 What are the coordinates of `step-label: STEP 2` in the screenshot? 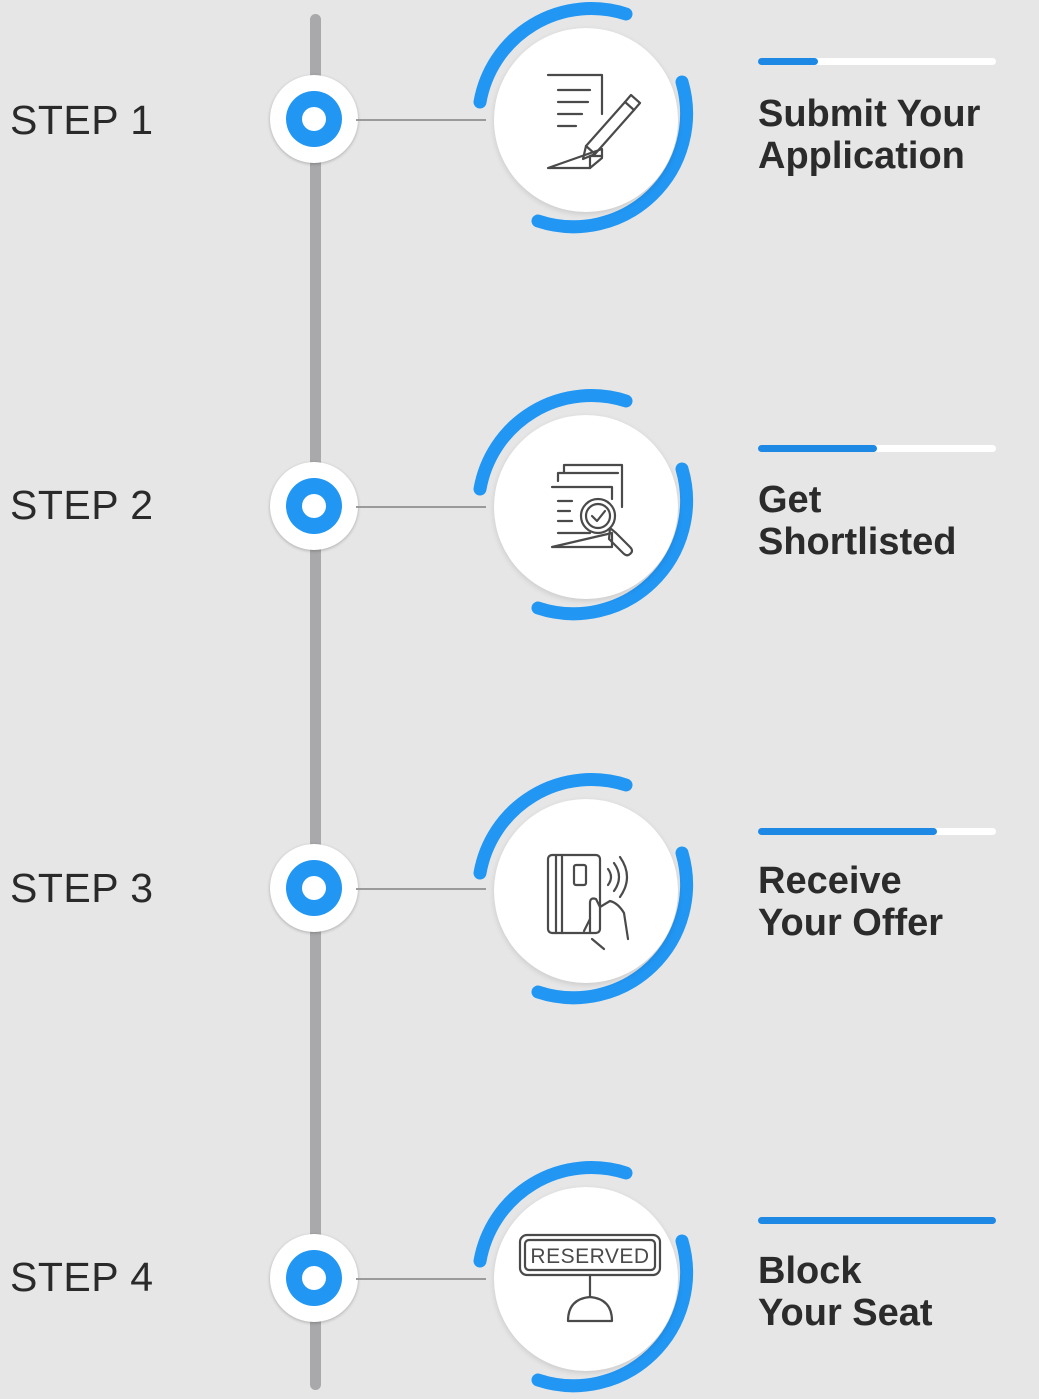 It's located at (82, 505).